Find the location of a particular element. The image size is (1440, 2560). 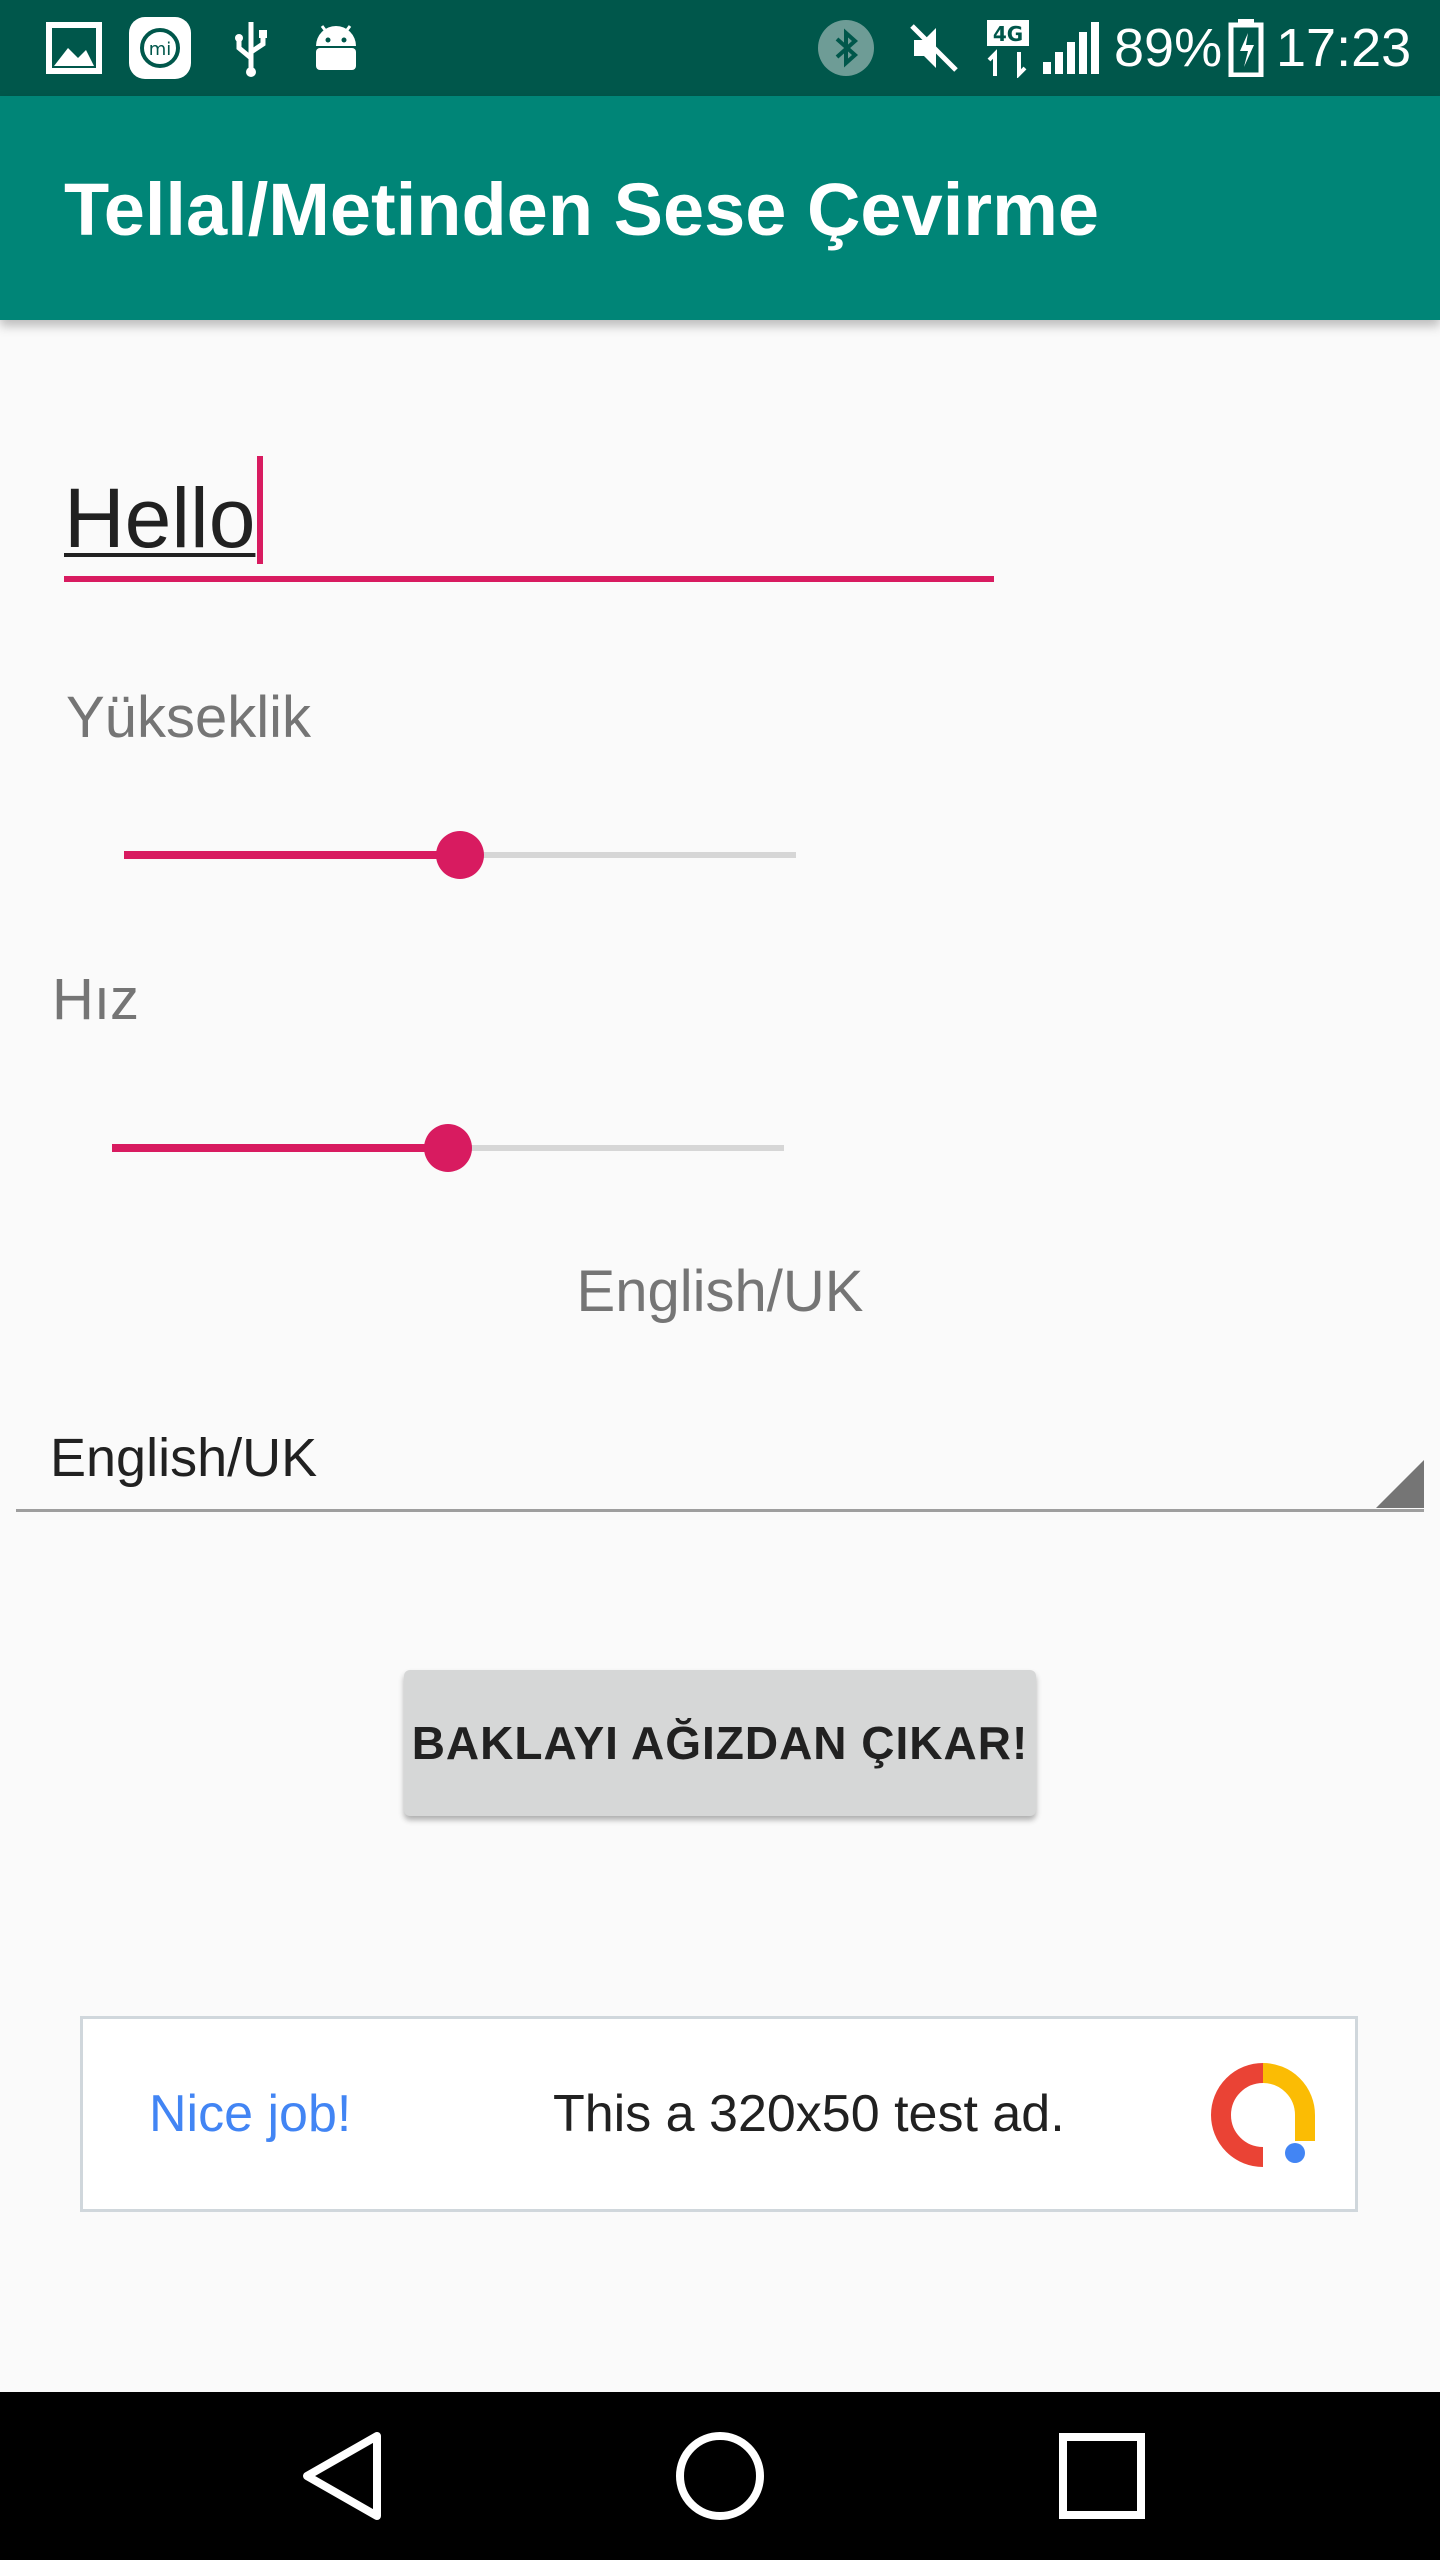

speed-slider-thumb is located at coordinates (448, 1148).